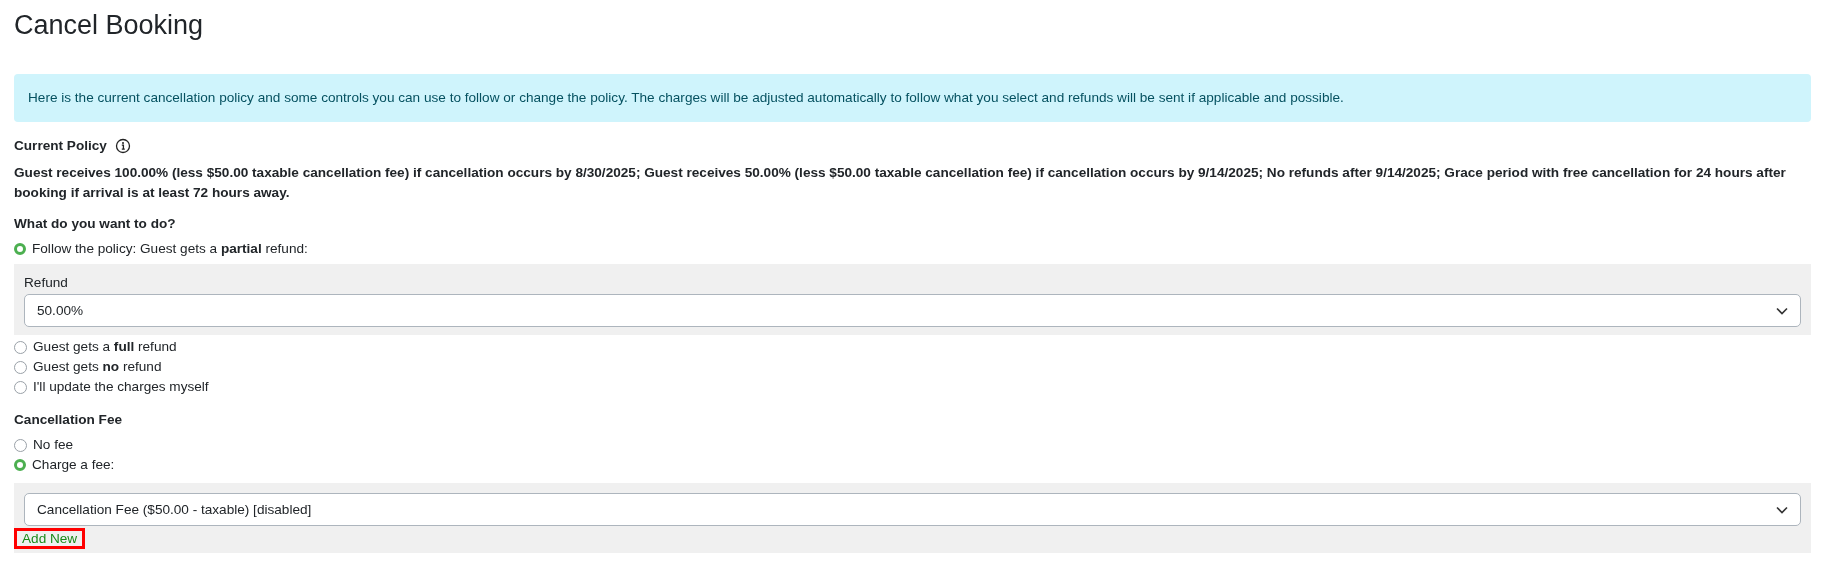  What do you see at coordinates (912, 310) in the screenshot?
I see `dropdown-select: 50.00%` at bounding box center [912, 310].